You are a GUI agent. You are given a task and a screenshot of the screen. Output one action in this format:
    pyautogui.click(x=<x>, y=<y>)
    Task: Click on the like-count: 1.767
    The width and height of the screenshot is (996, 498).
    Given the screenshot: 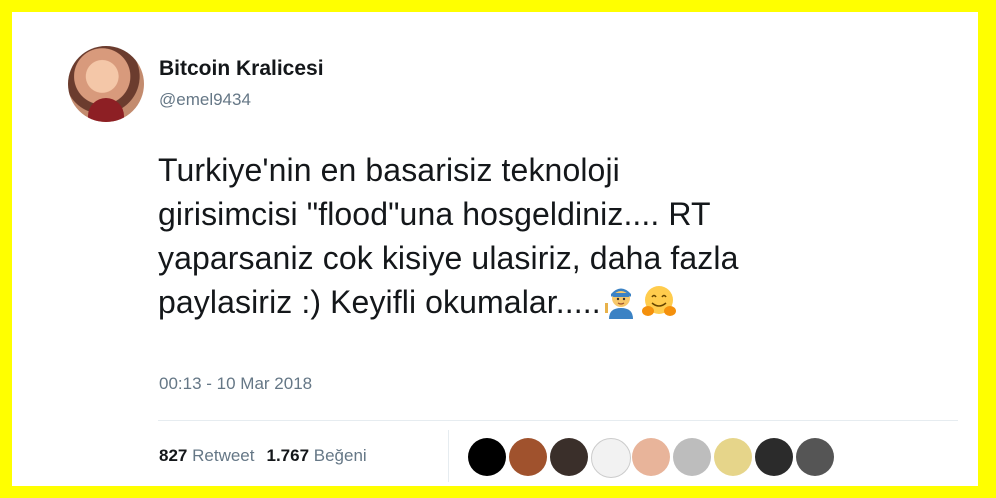 What is the action you would take?
    pyautogui.click(x=288, y=455)
    